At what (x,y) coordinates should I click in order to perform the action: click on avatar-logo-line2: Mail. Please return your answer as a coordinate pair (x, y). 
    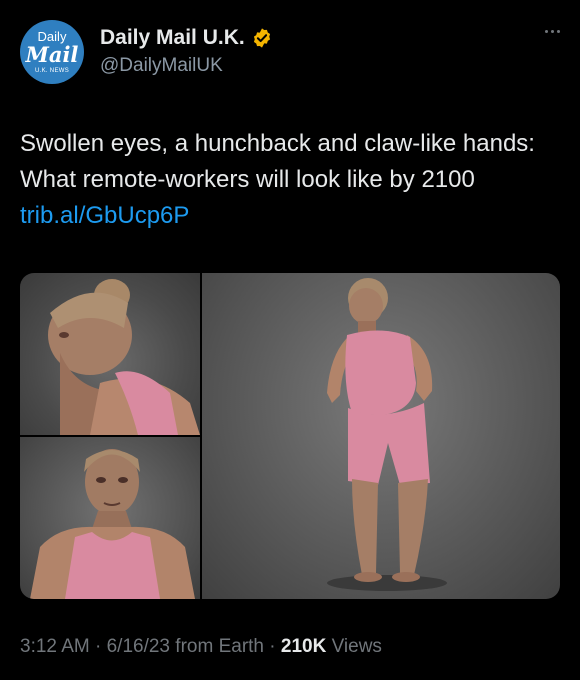
    Looking at the image, I should click on (52, 54).